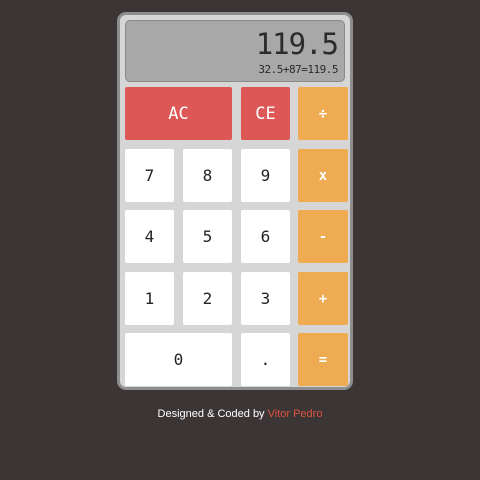 The height and width of the screenshot is (480, 480). Describe the element at coordinates (207, 236) in the screenshot. I see `five-button: 5` at that location.